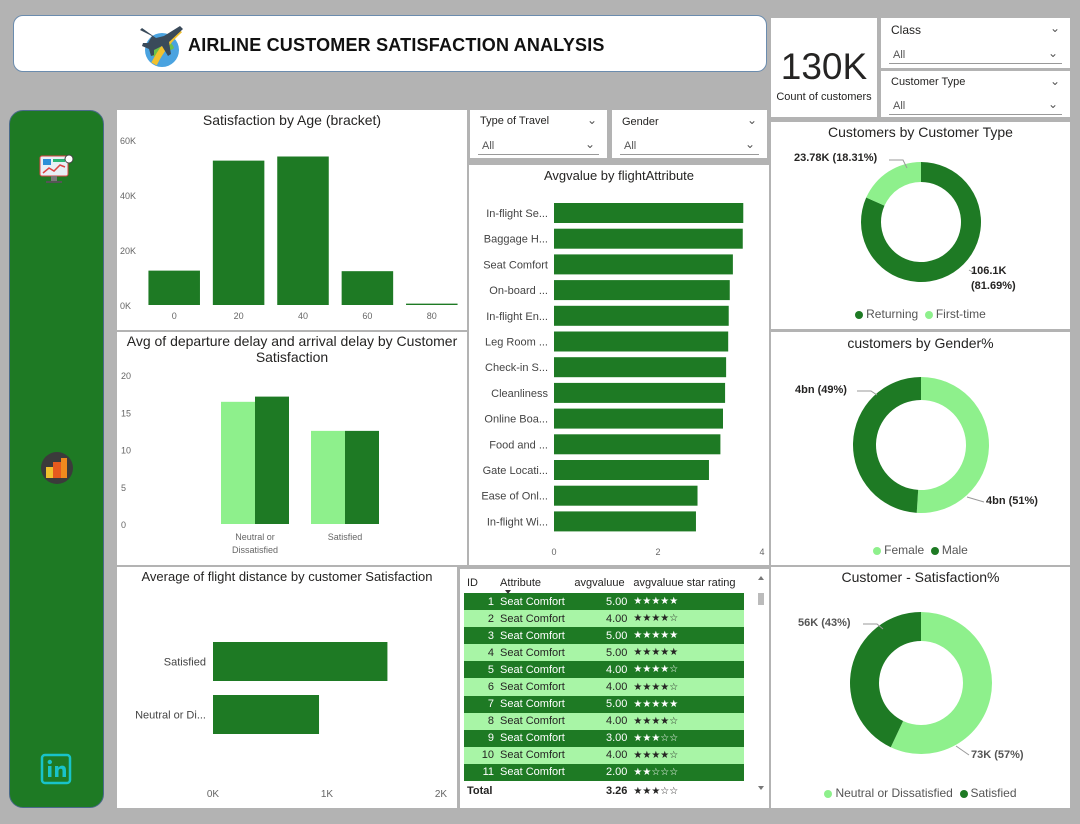 The height and width of the screenshot is (824, 1080). What do you see at coordinates (239, 316) in the screenshot?
I see `x-tick-label: 20` at bounding box center [239, 316].